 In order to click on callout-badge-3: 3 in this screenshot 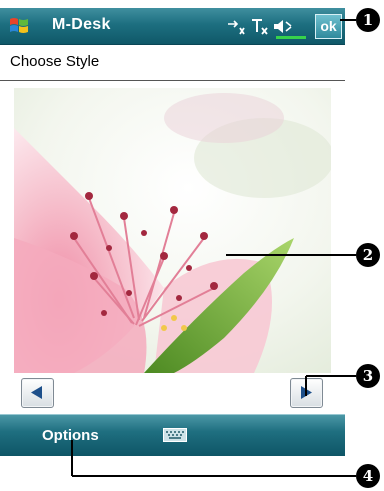, I will do `click(368, 376)`.